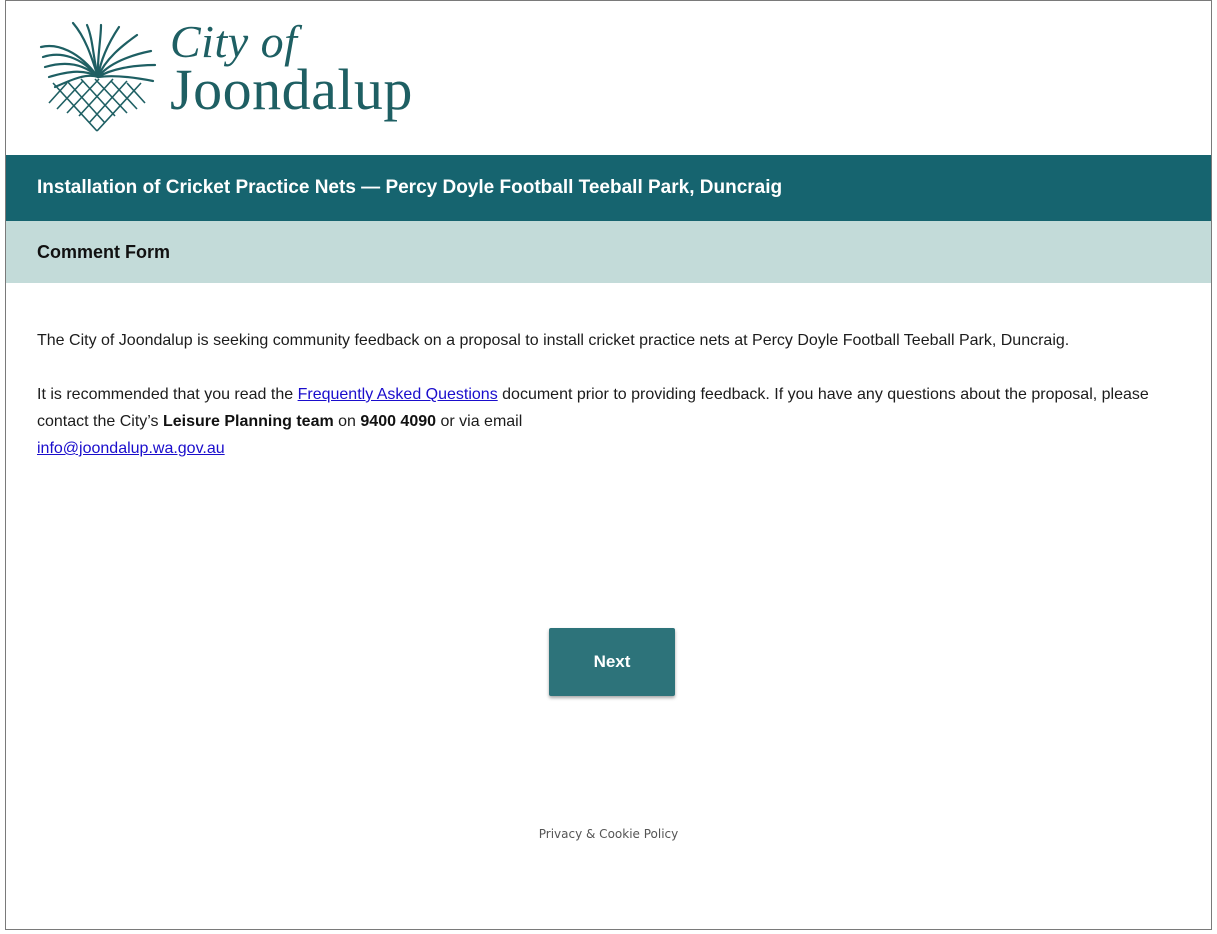 Image resolution: width=1217 pixels, height=934 pixels. What do you see at coordinates (608, 834) in the screenshot?
I see `privacy-cookie-policy-link: Privacy & Cookie Policy` at bounding box center [608, 834].